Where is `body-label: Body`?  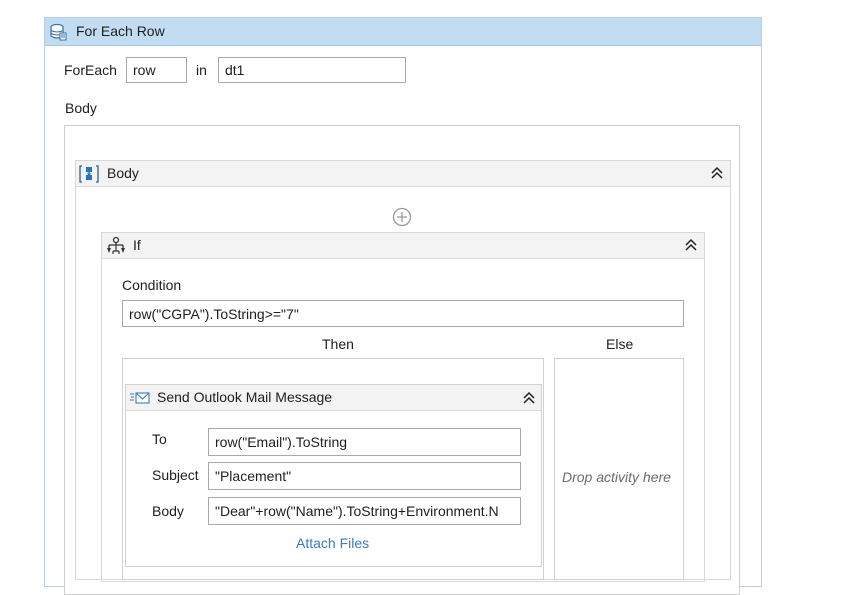
body-label: Body is located at coordinates (168, 511).